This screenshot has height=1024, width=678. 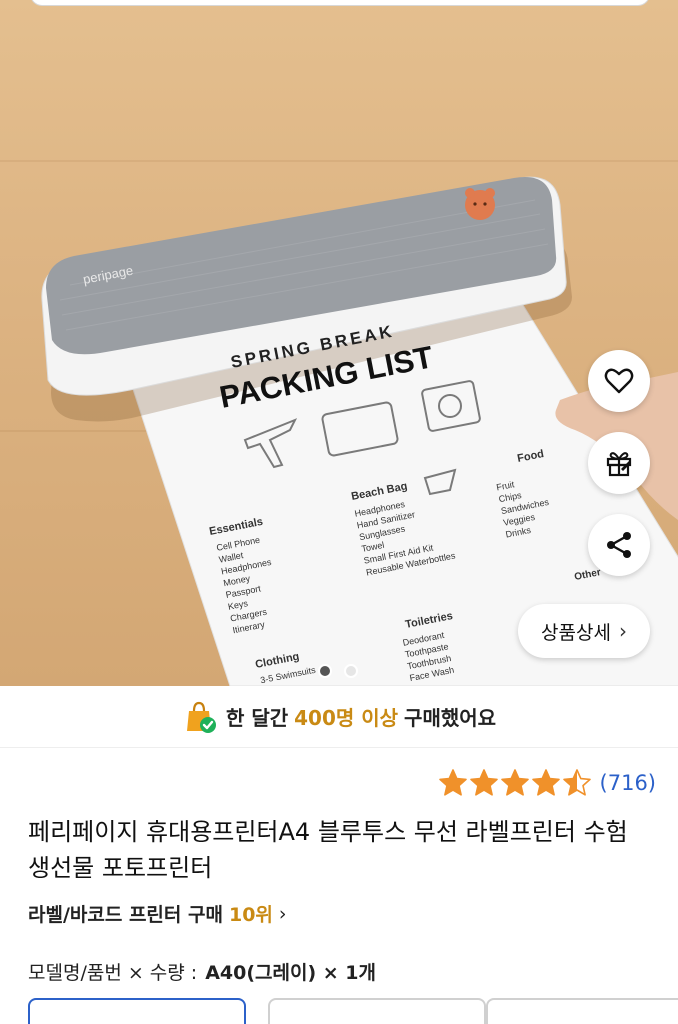 I want to click on carousel-indicator, so click(x=338, y=671).